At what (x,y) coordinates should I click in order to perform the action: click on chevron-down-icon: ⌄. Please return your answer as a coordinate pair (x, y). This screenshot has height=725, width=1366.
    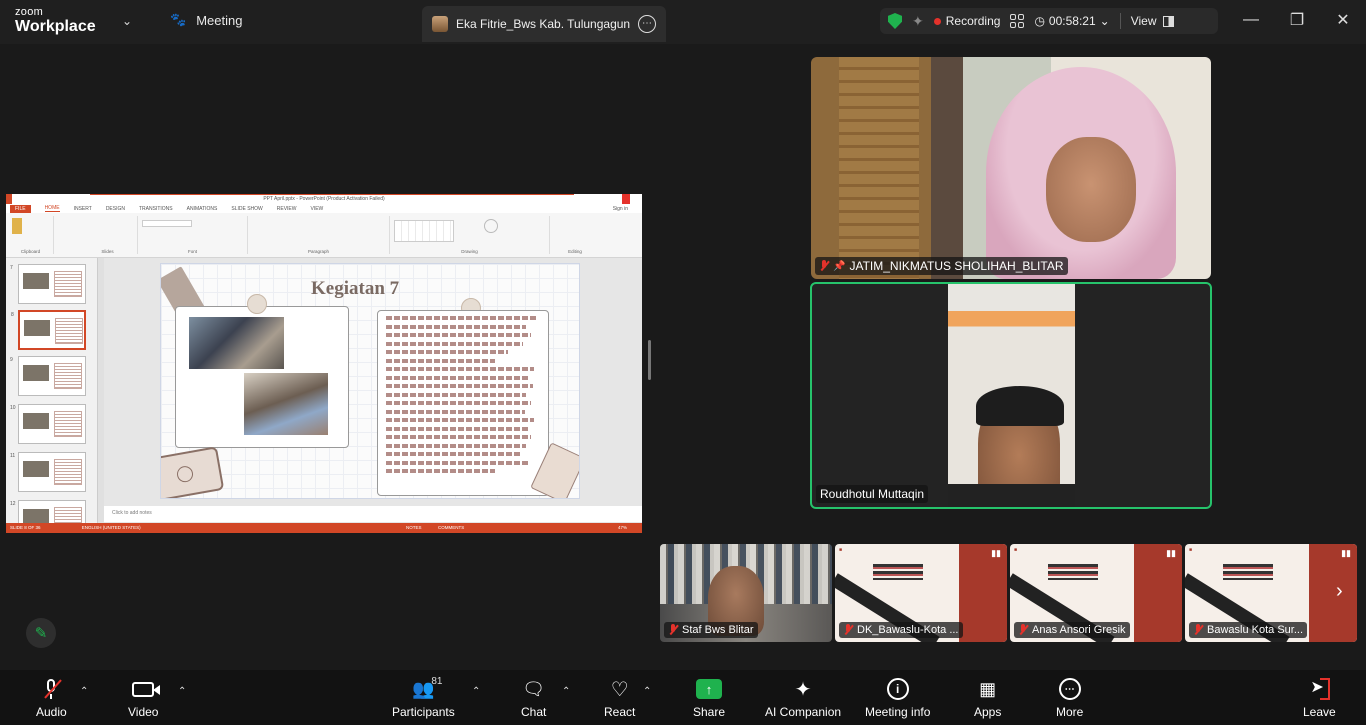
    Looking at the image, I should click on (127, 21).